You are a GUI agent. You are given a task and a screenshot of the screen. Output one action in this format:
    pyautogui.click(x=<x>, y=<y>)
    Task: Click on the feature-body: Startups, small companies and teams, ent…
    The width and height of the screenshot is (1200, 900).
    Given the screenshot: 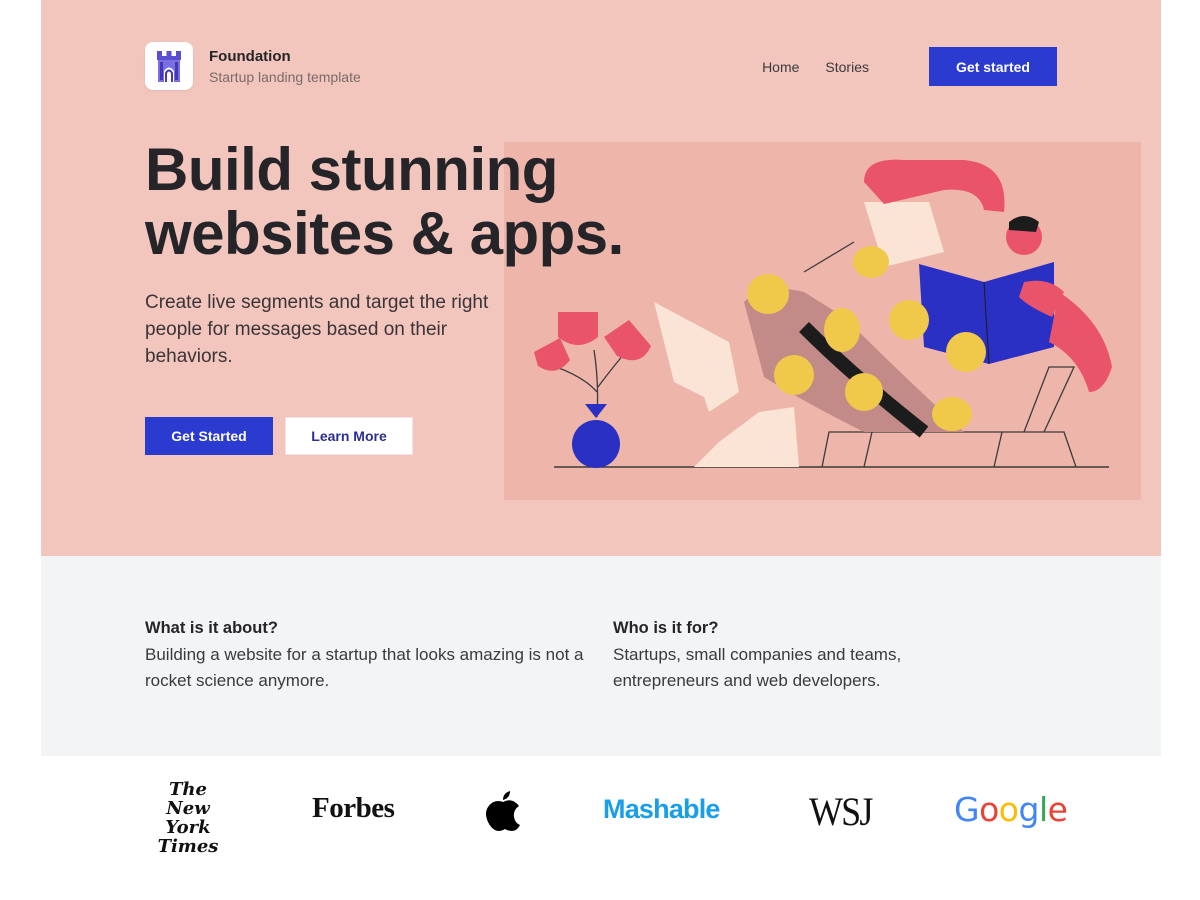 What is the action you would take?
    pyautogui.click(x=757, y=667)
    